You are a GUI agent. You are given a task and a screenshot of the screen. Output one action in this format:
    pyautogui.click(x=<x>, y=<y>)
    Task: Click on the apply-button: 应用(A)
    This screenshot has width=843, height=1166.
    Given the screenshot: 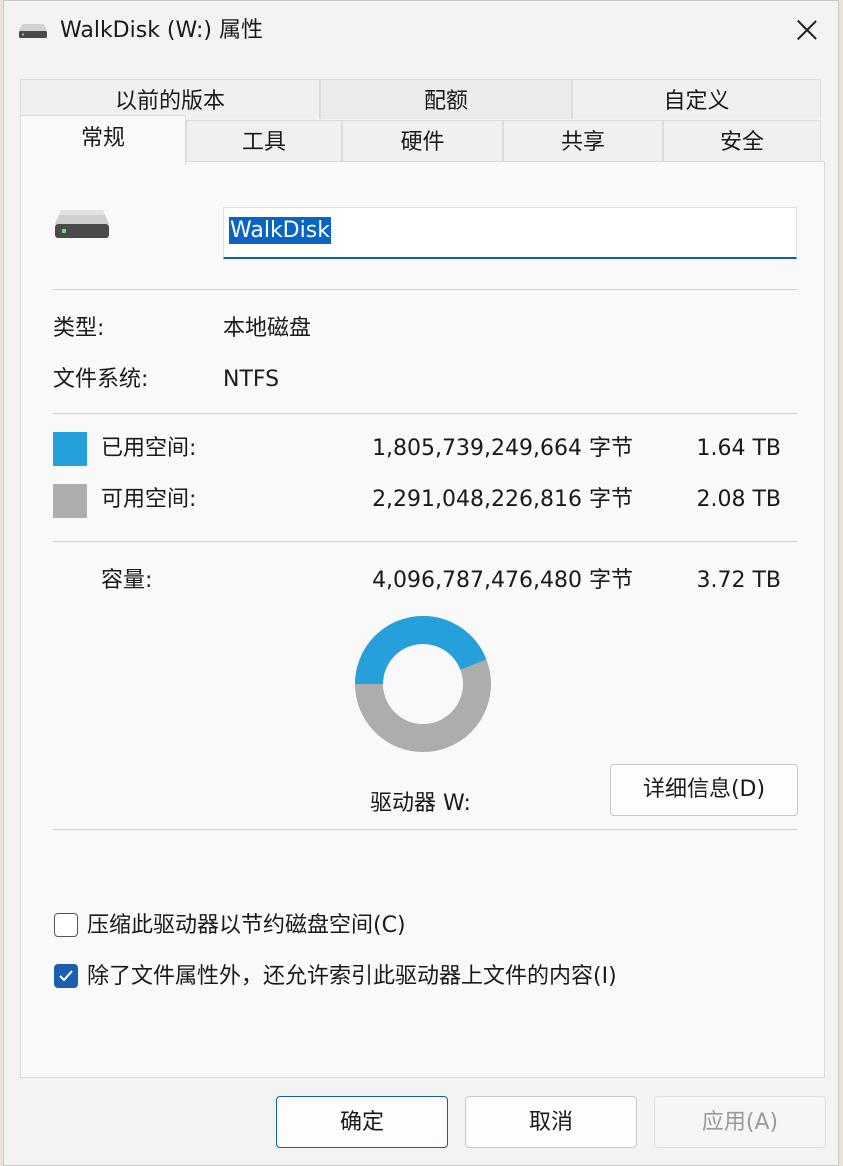 What is the action you would take?
    pyautogui.click(x=740, y=1122)
    